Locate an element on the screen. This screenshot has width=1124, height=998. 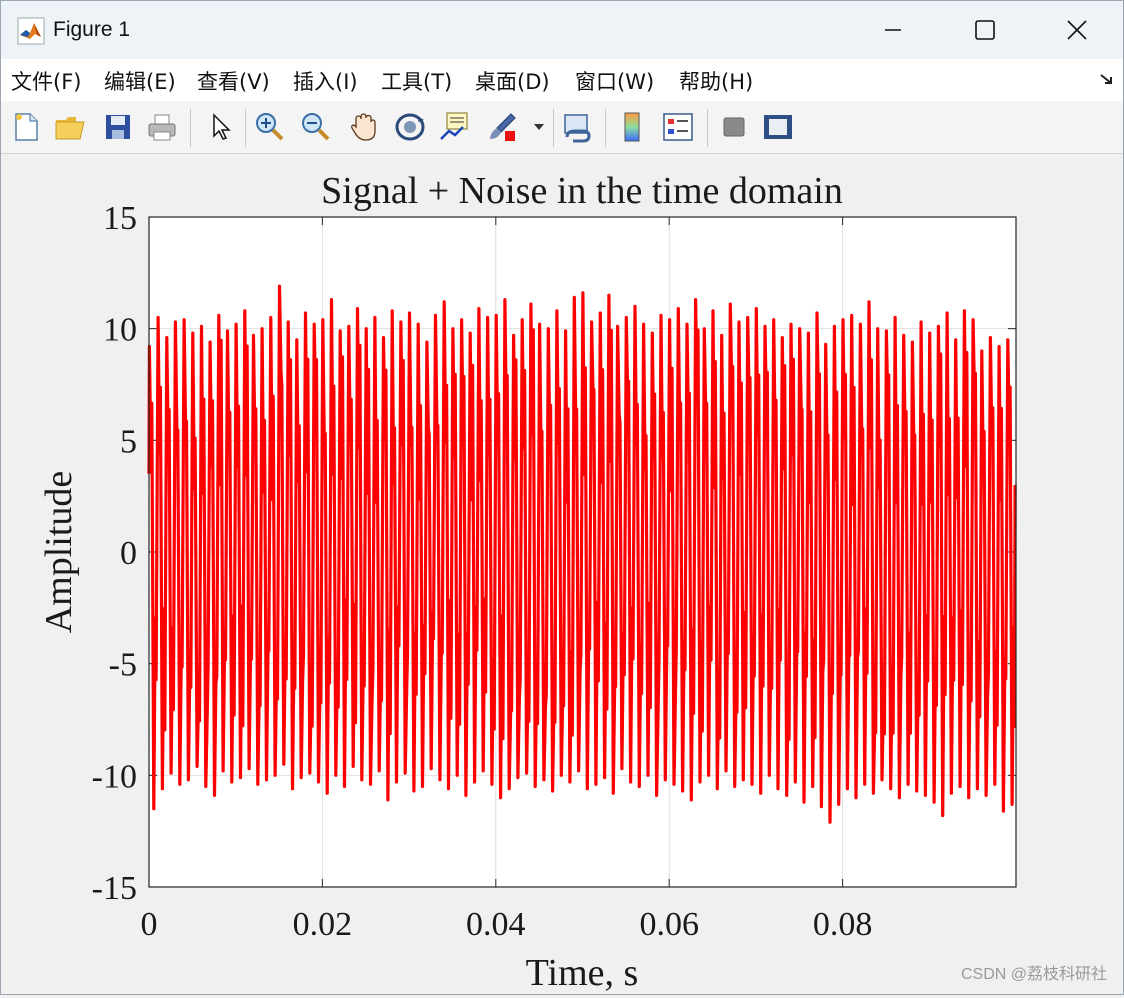
minimize-button is located at coordinates (893, 30).